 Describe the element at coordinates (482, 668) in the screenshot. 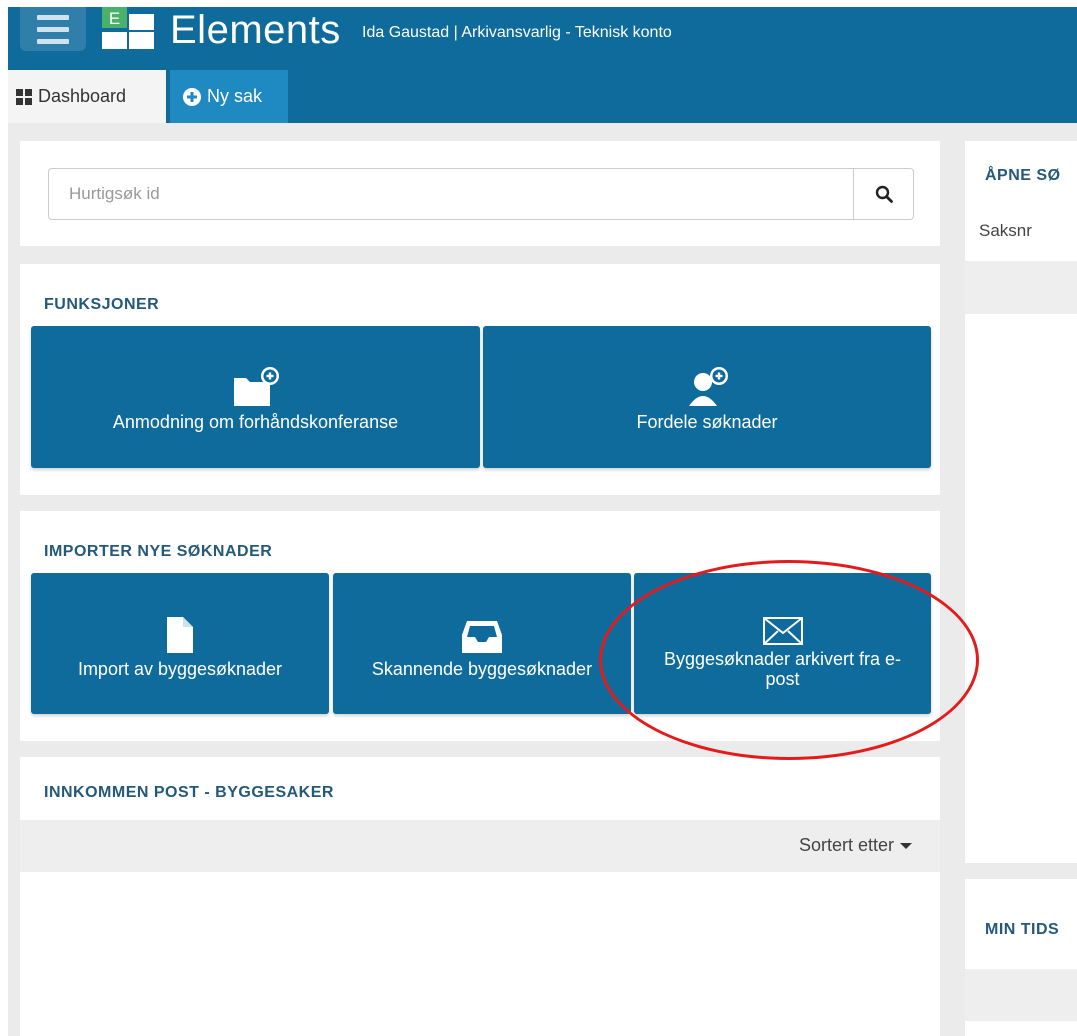

I see `tile-label: Skannende byggesøknader` at that location.